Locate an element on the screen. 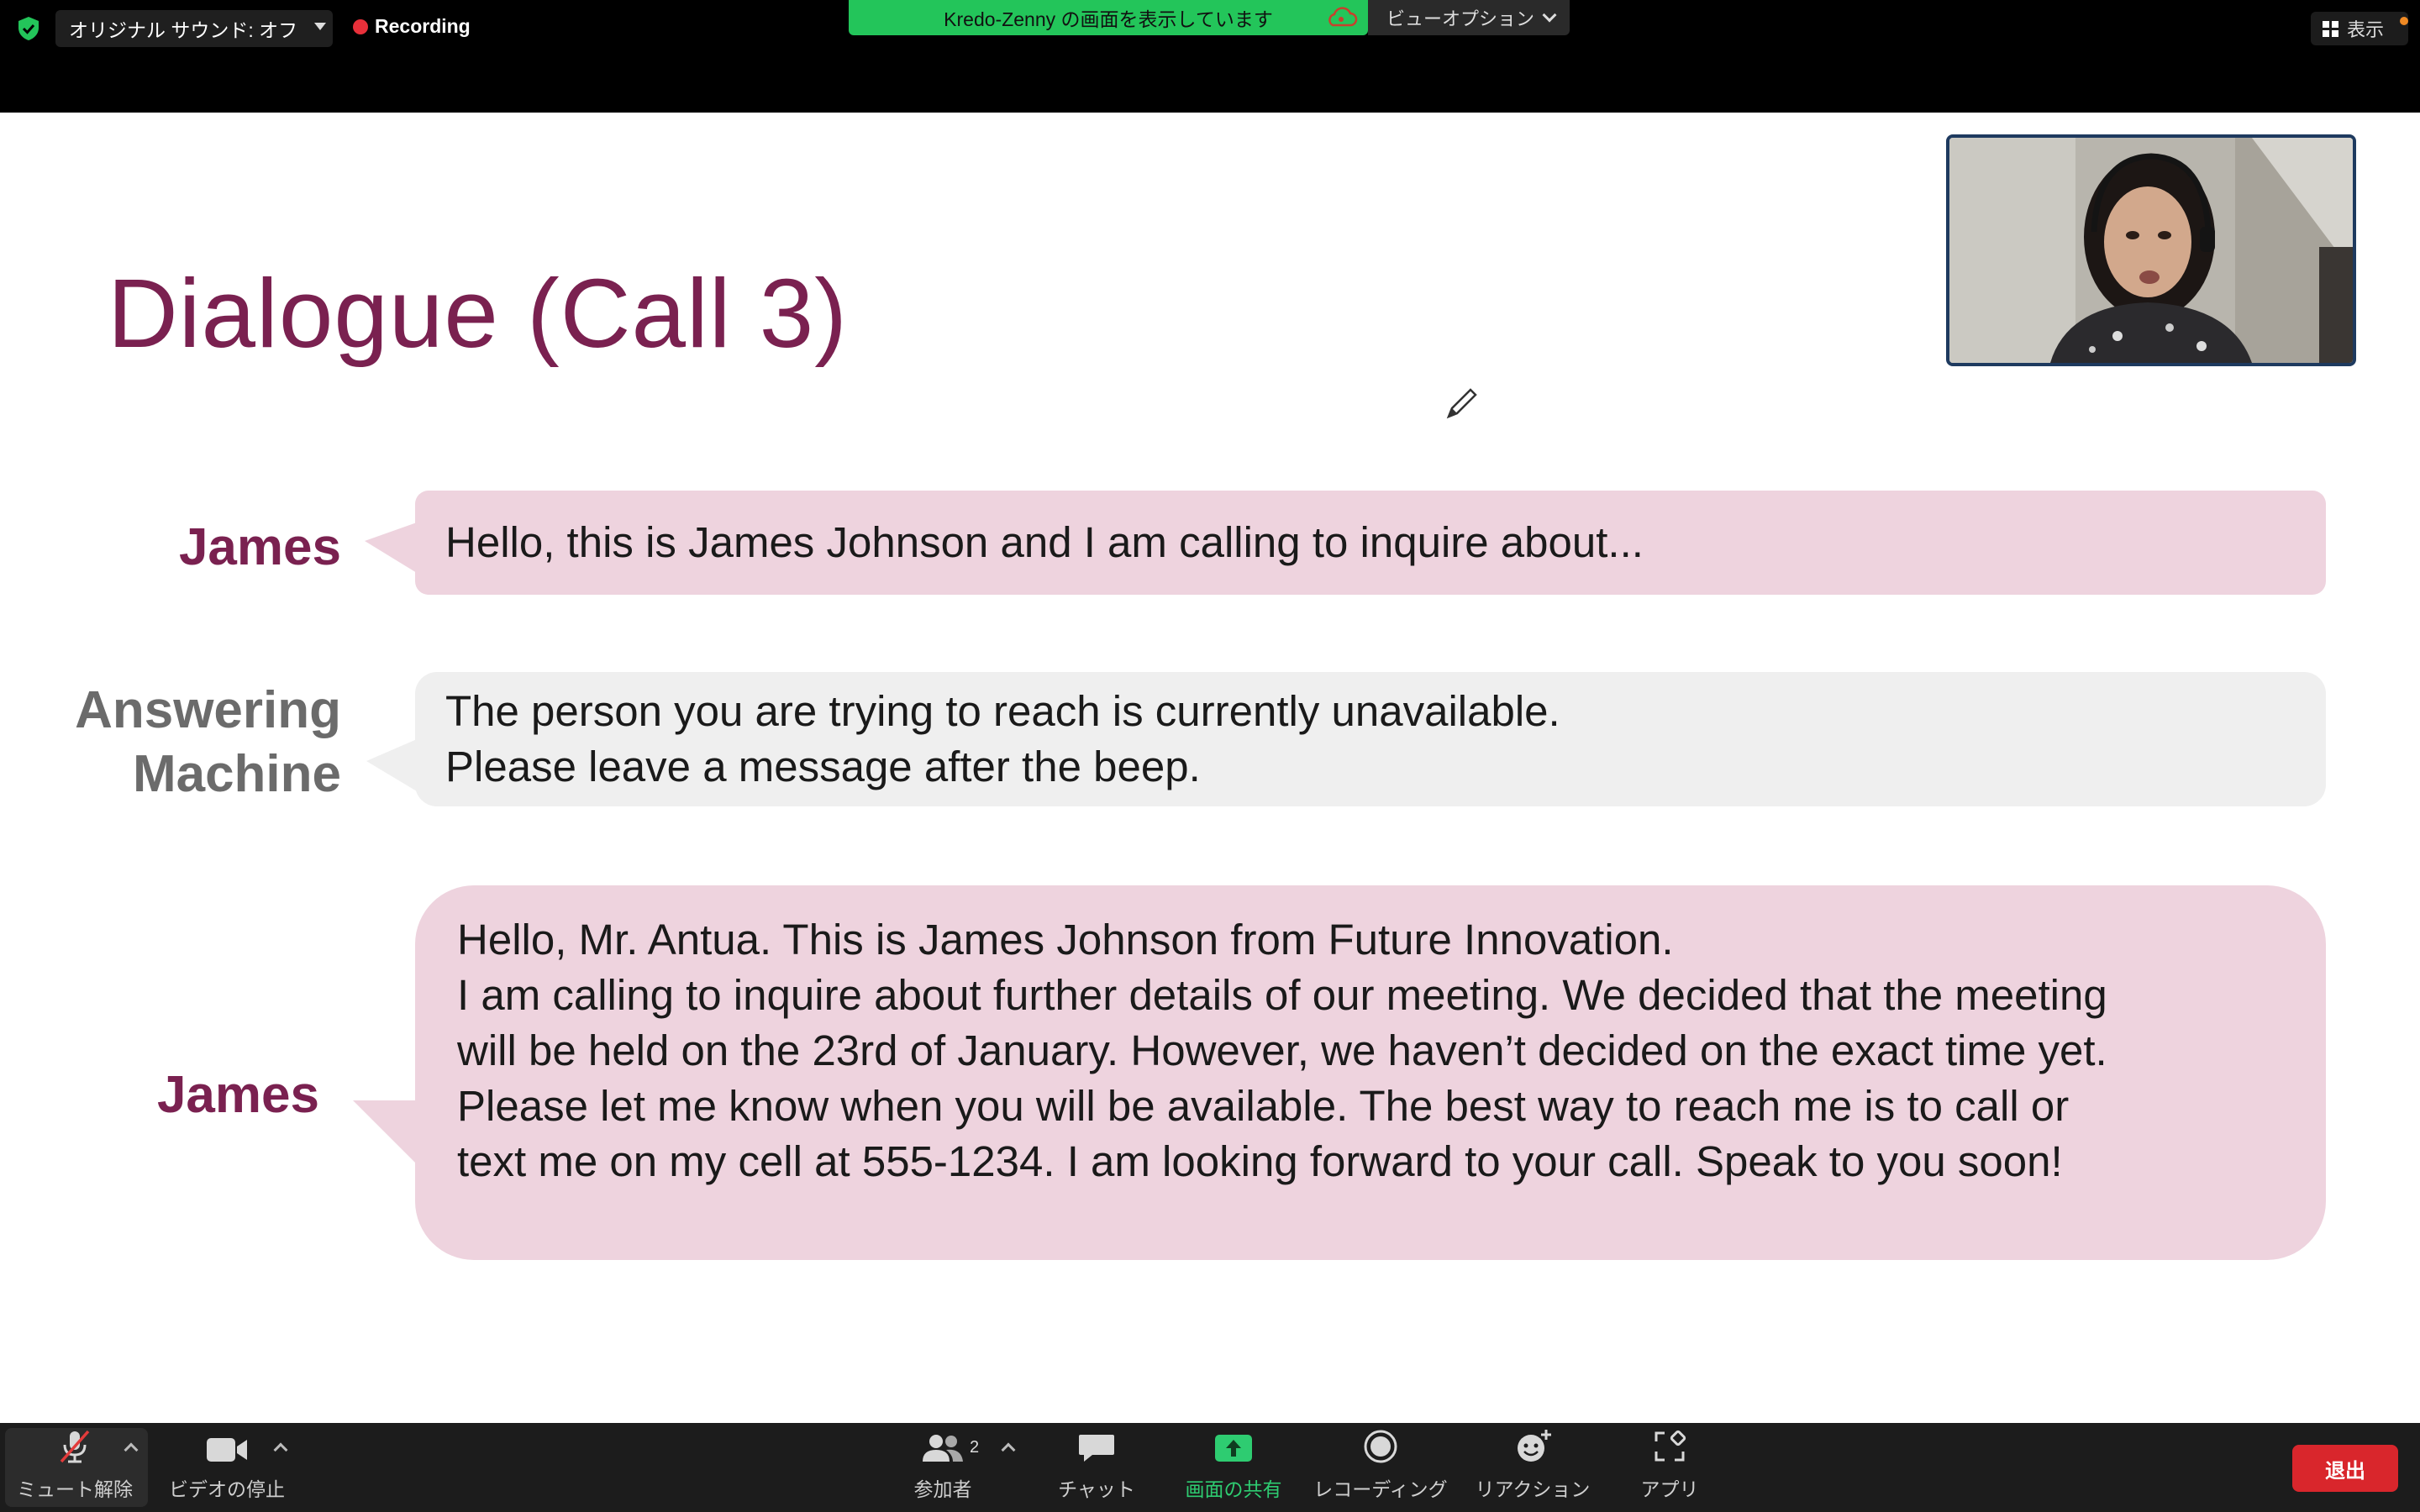  speaker-label-line: Answering is located at coordinates (208, 710).